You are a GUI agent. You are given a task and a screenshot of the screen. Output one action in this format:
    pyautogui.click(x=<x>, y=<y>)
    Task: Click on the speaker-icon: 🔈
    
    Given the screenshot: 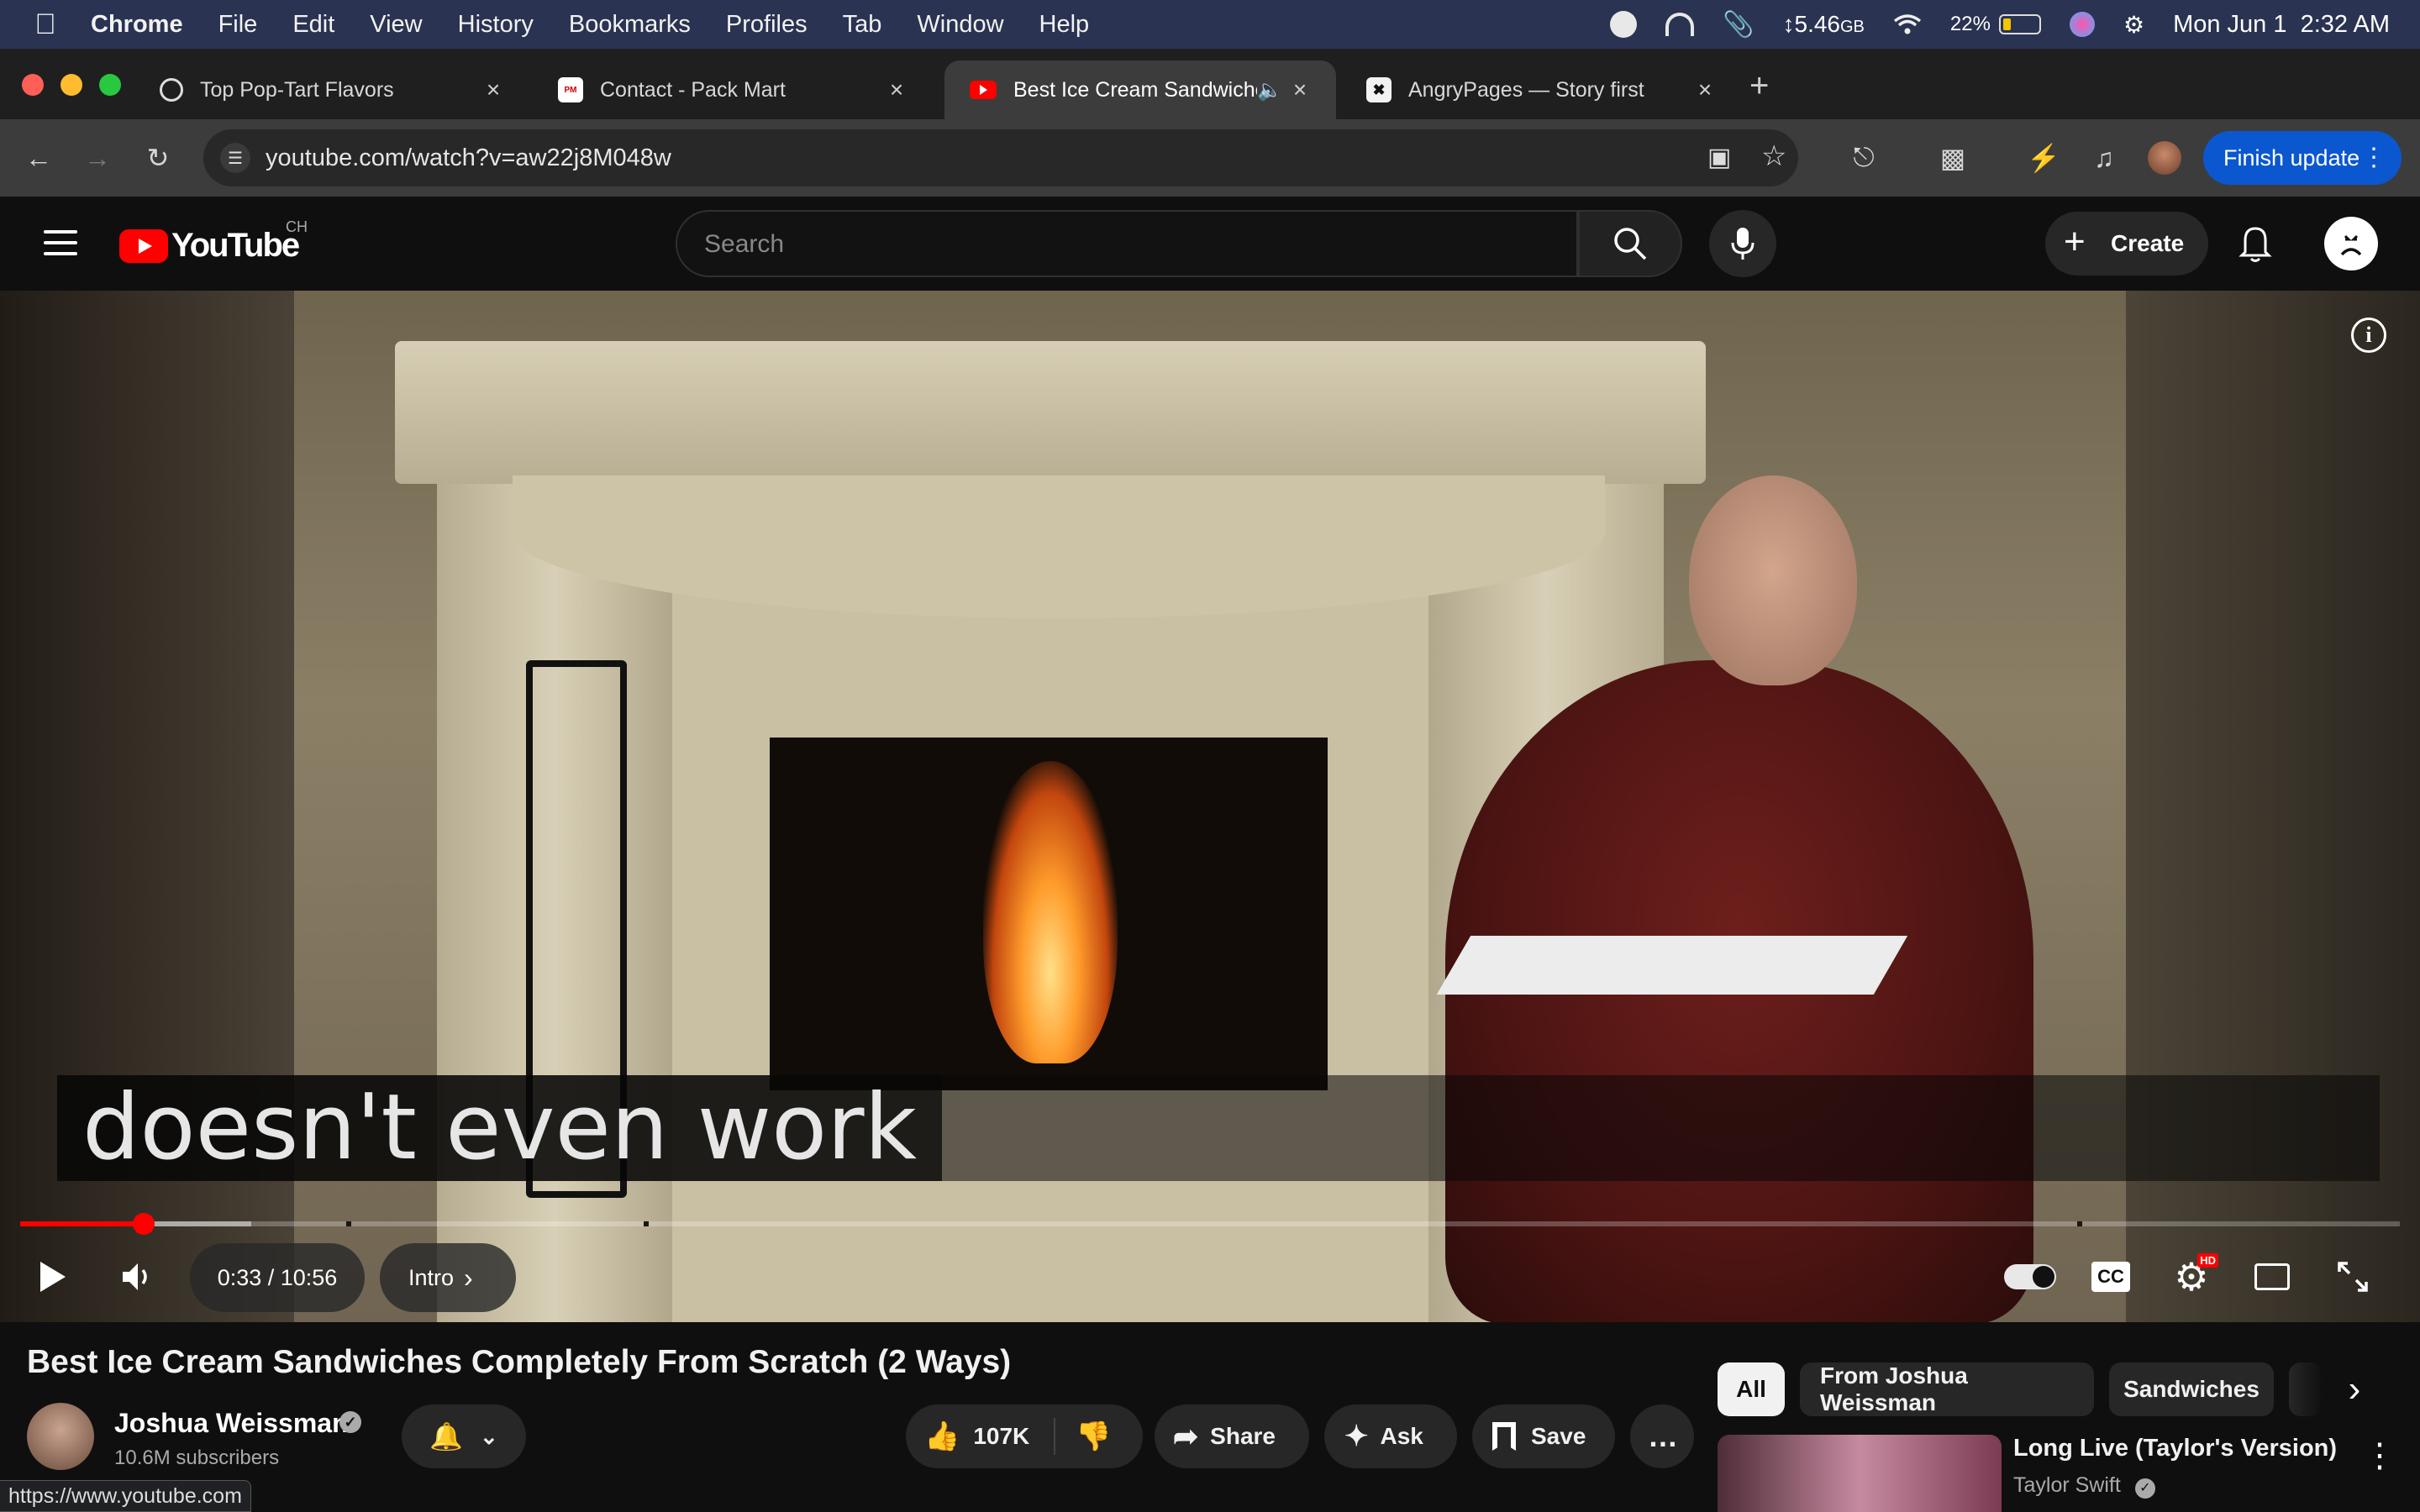 What is the action you would take?
    pyautogui.click(x=1272, y=90)
    